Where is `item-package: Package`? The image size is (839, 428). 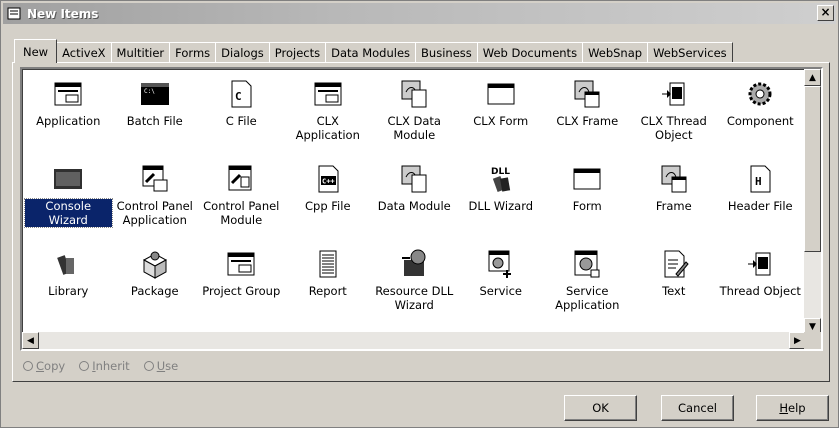 item-package: Package is located at coordinates (155, 284).